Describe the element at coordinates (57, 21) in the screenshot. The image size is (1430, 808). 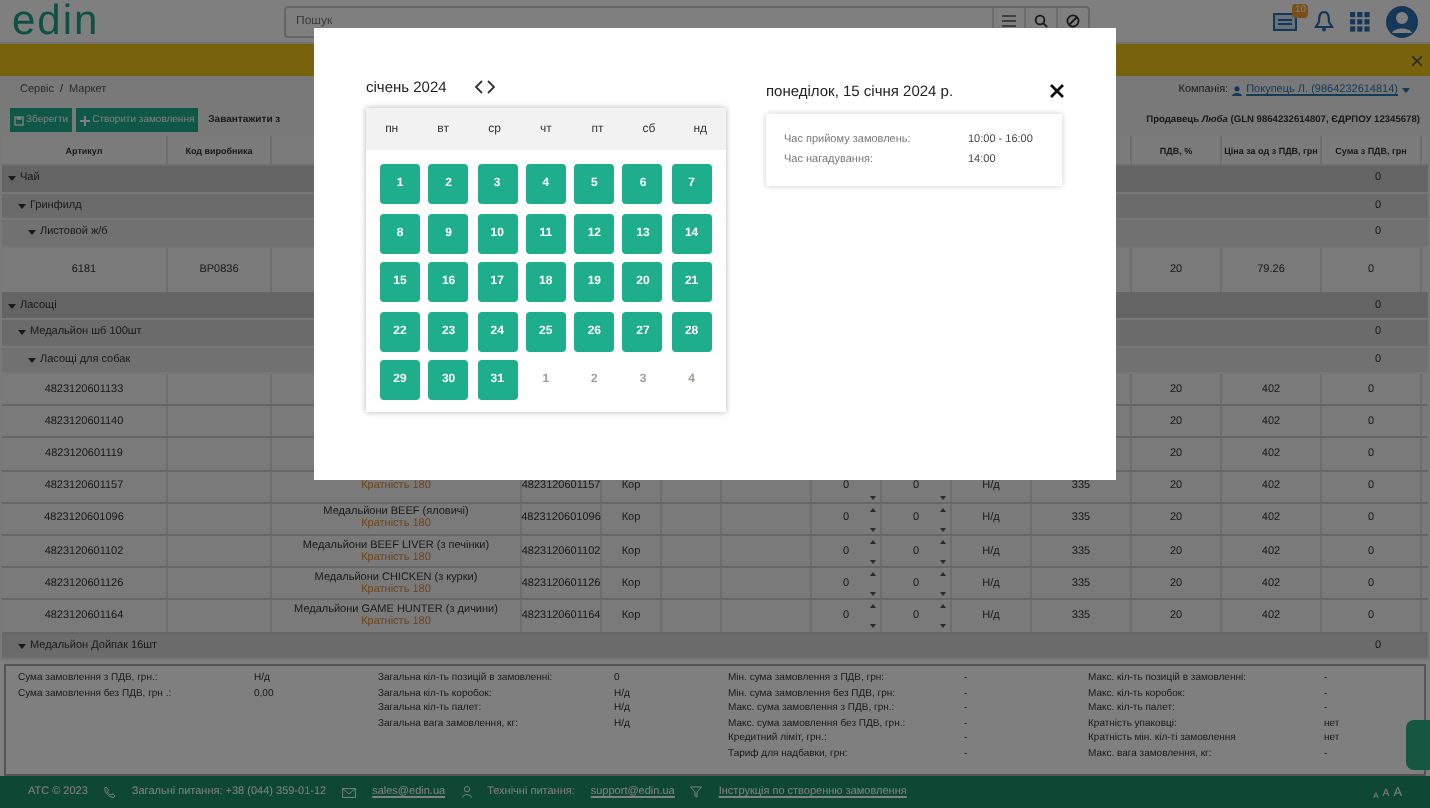
I see `logo: edin` at that location.